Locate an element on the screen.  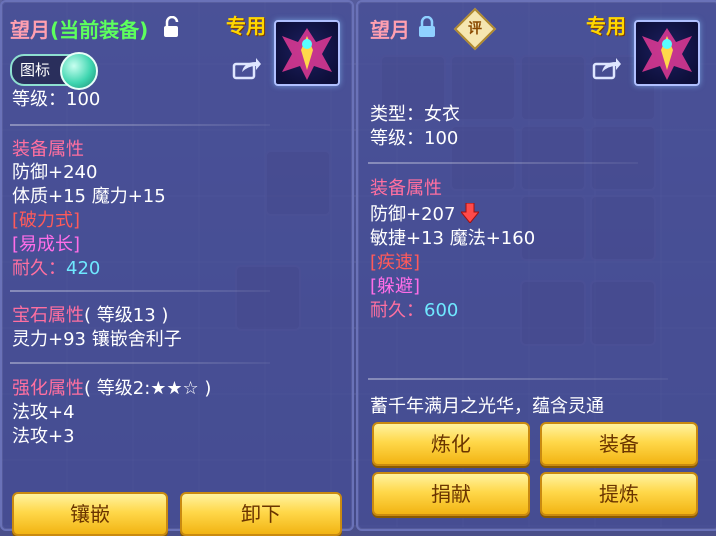
gem-stat: 灵力+93 镶嵌舍利子 is located at coordinates (97, 339).